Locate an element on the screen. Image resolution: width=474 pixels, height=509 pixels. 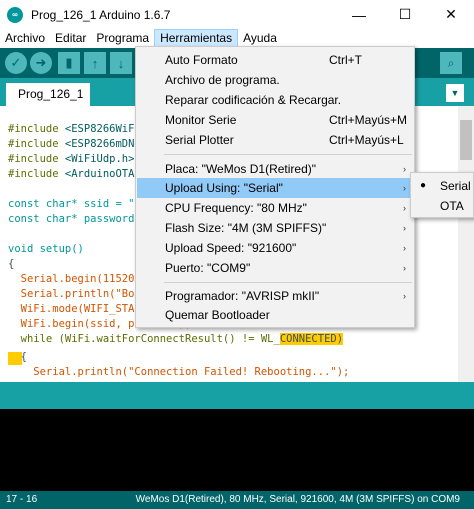
minimize-button: — is located at coordinates (359, 14).